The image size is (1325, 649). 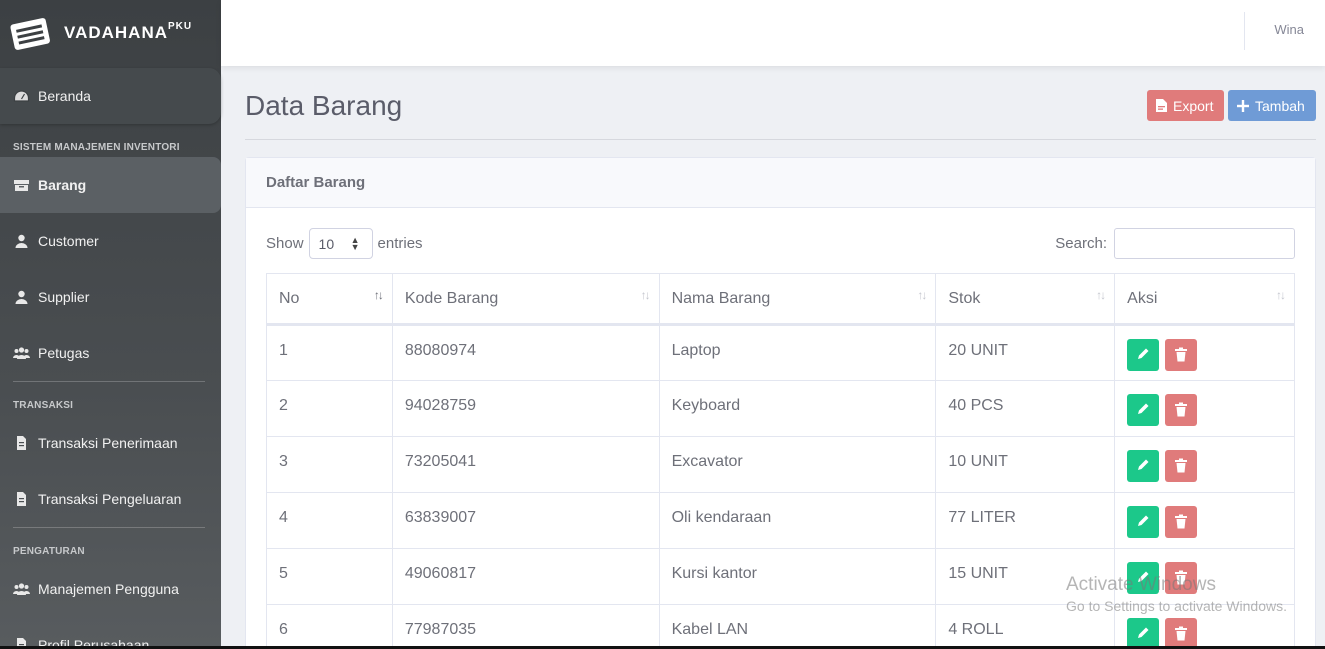 I want to click on table-cell: 94028759, so click(x=525, y=408).